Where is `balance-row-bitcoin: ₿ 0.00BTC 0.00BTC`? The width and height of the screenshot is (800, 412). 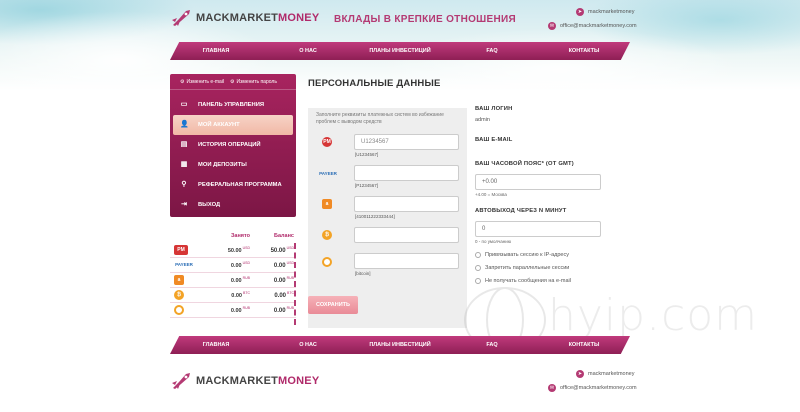
balance-row-bitcoin: ₿ 0.00BTC 0.00BTC is located at coordinates (233, 295).